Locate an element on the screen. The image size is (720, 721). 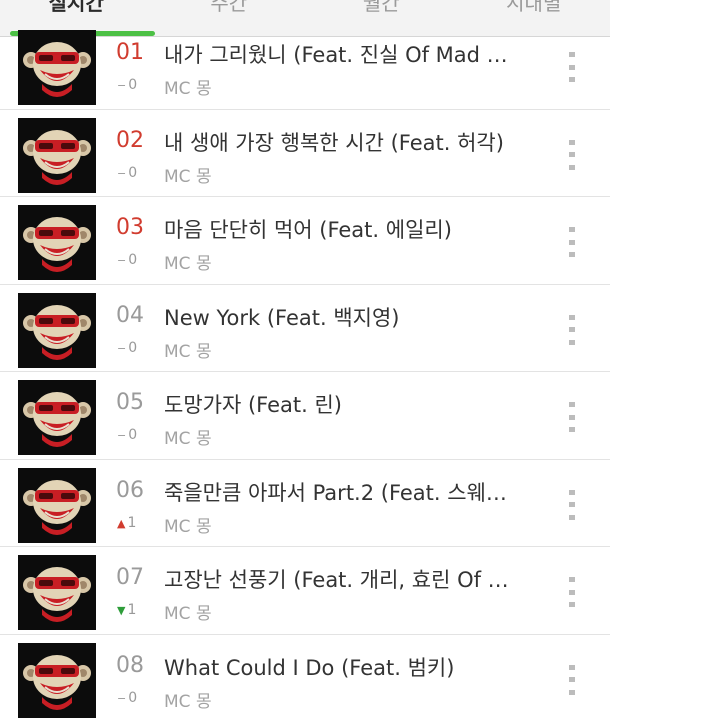
song-title: 내 생애 가장 행복한 시간 (Feat. 허각) is located at coordinates (354, 142).